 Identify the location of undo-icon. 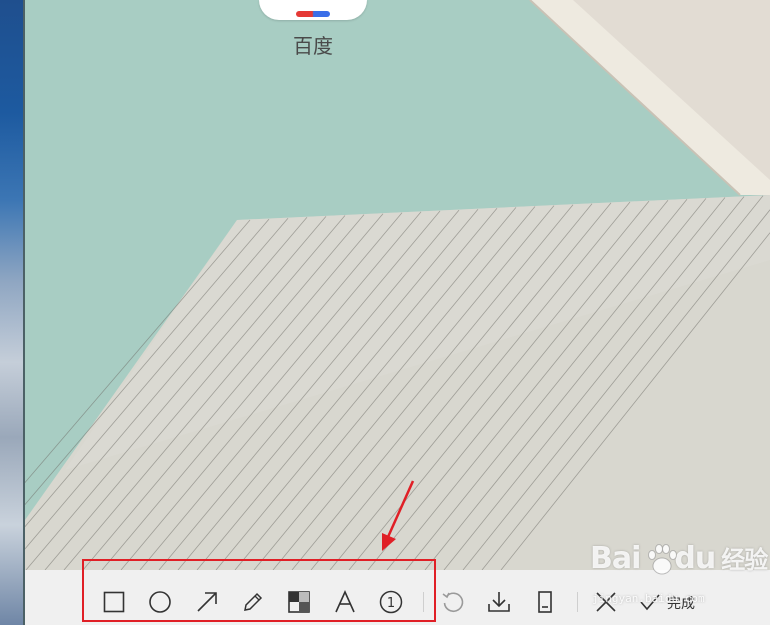
(453, 602).